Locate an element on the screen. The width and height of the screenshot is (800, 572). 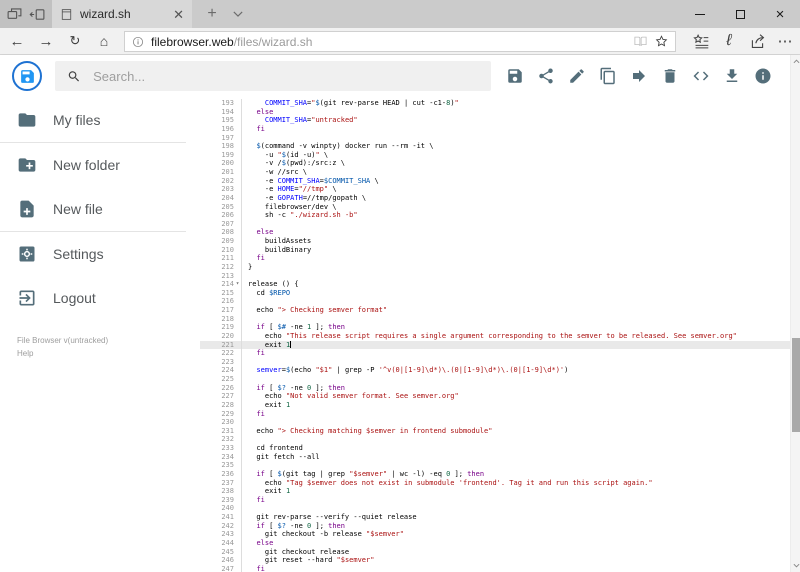
code-line: 202 -e COMMIT_SHA=$COMMIT_SHA \ is located at coordinates (495, 181).